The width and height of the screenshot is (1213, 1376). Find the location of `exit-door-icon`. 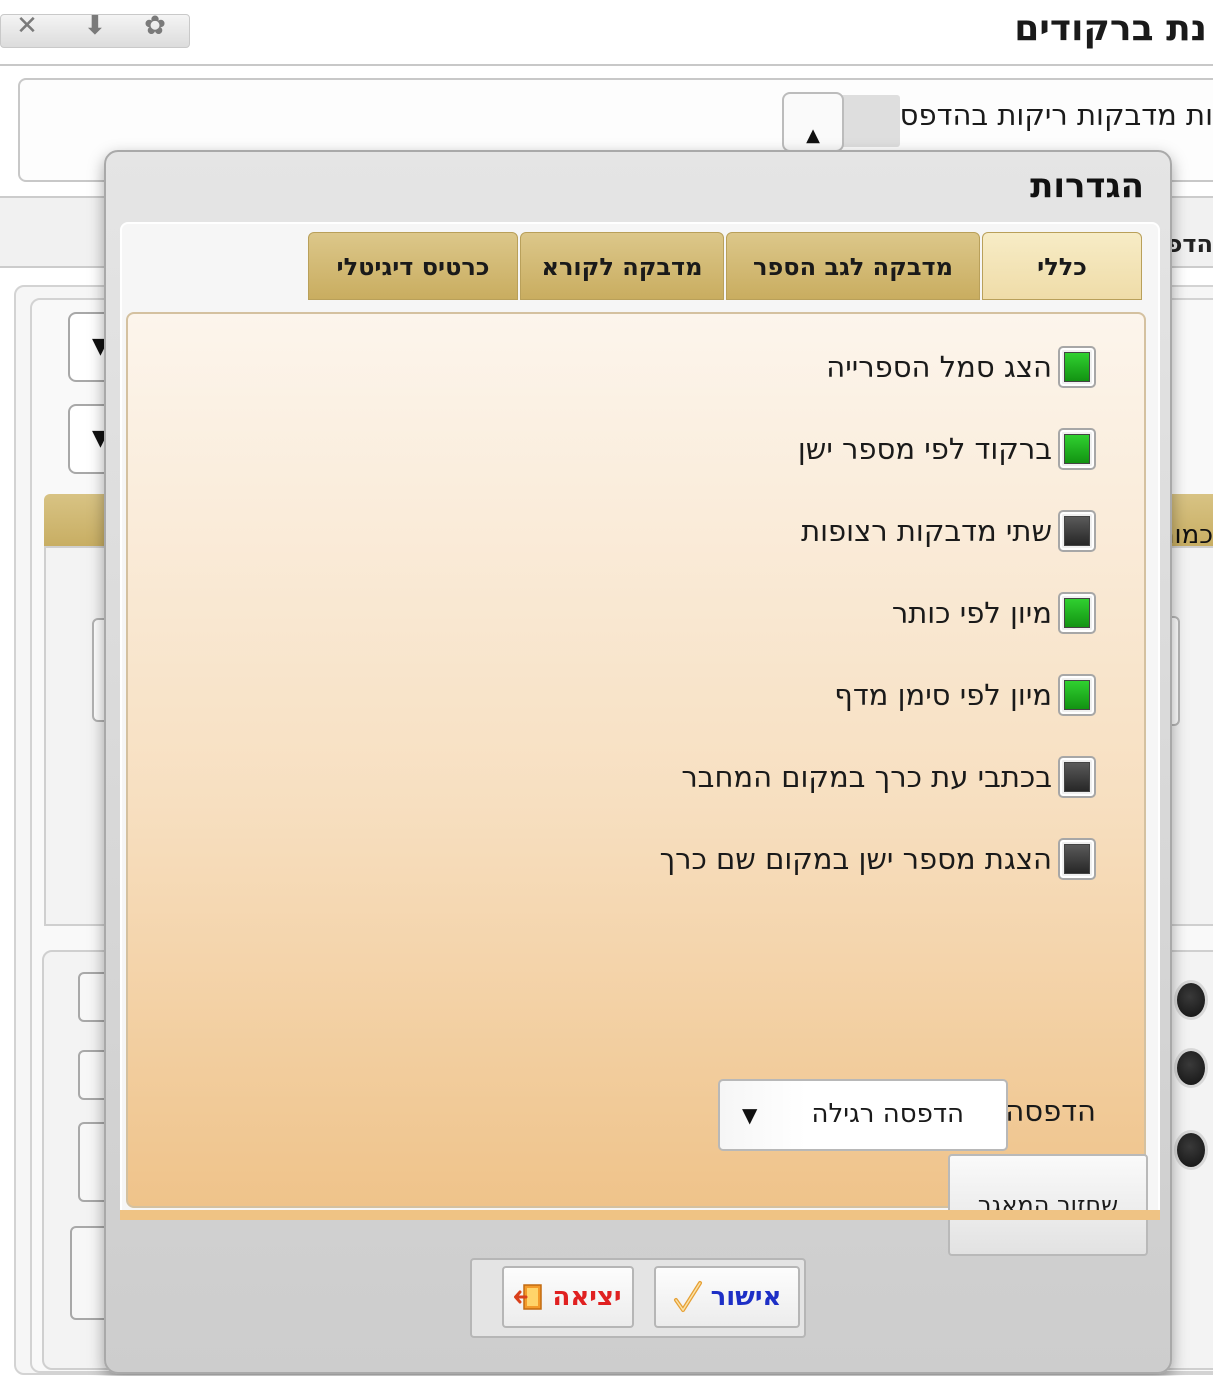

exit-door-icon is located at coordinates (528, 1297).